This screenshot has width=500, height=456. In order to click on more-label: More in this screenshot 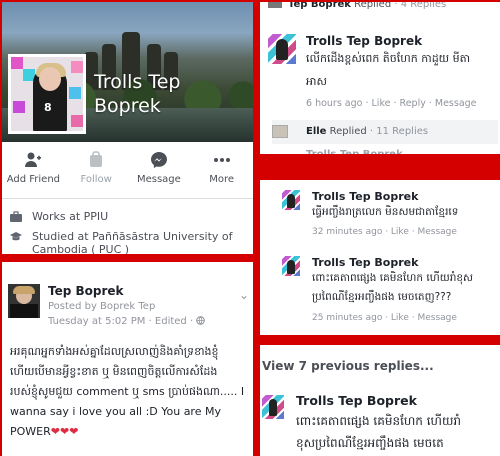, I will do `click(222, 179)`.